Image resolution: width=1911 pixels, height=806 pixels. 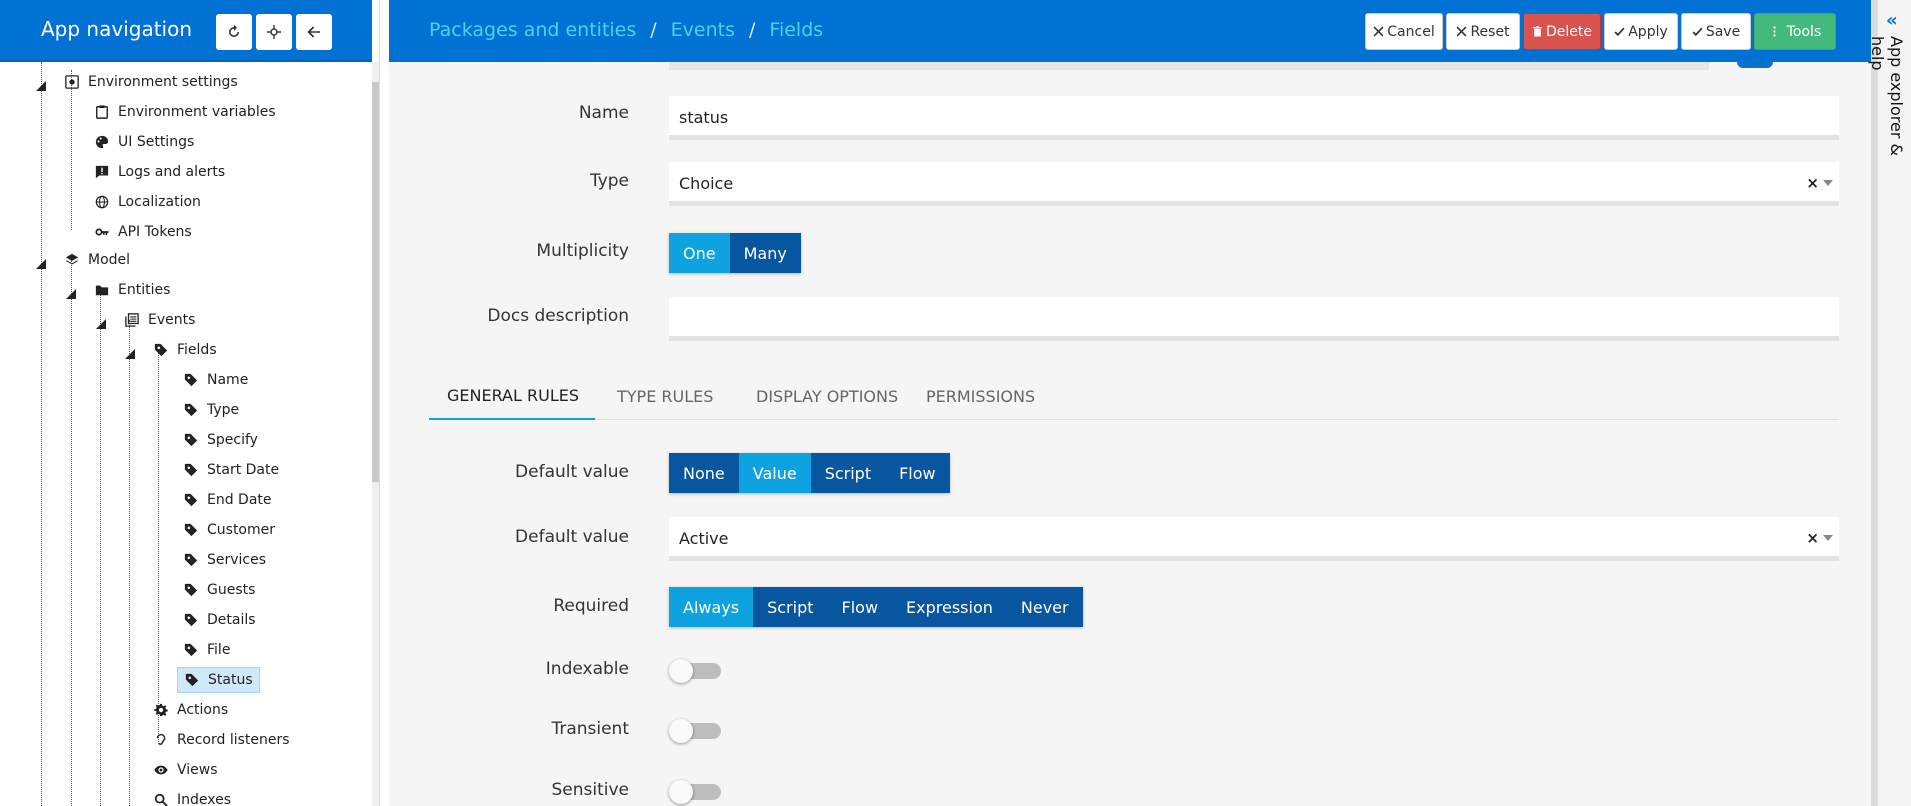 I want to click on cancel-button: Cancel, so click(x=1404, y=31).